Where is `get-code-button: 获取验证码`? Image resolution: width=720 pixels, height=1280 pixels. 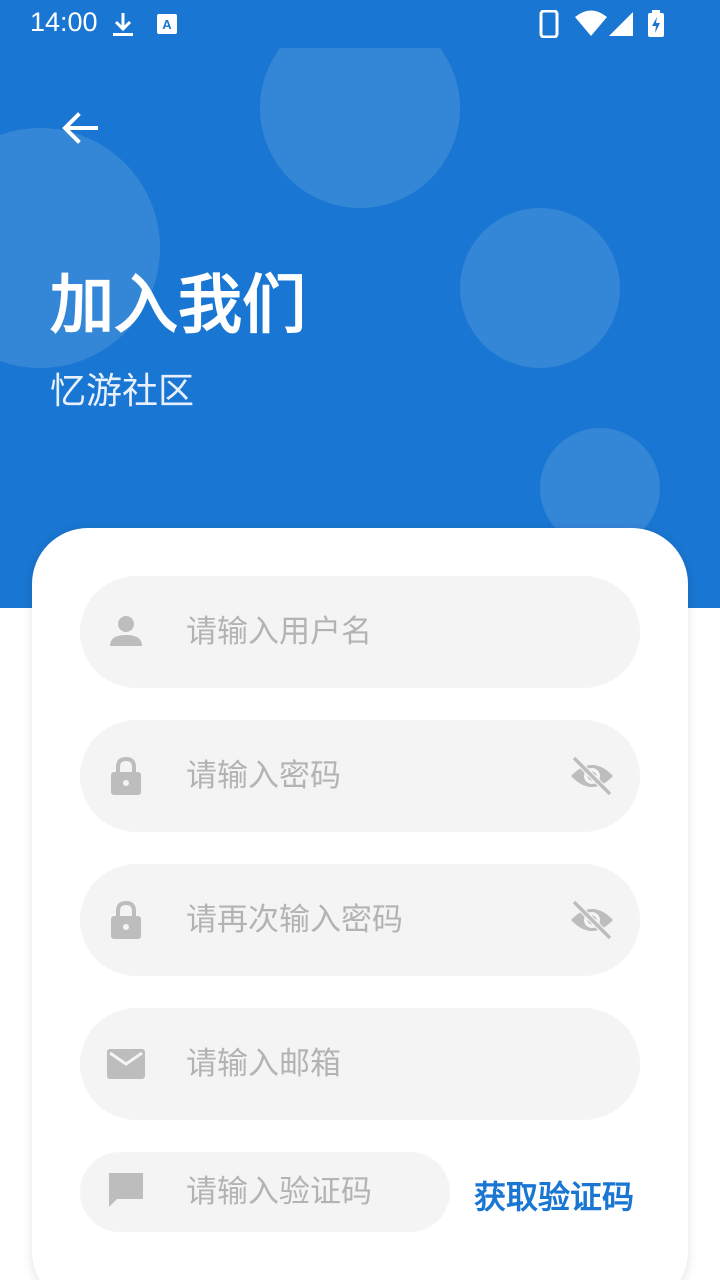 get-code-button: 获取验证码 is located at coordinates (554, 1195).